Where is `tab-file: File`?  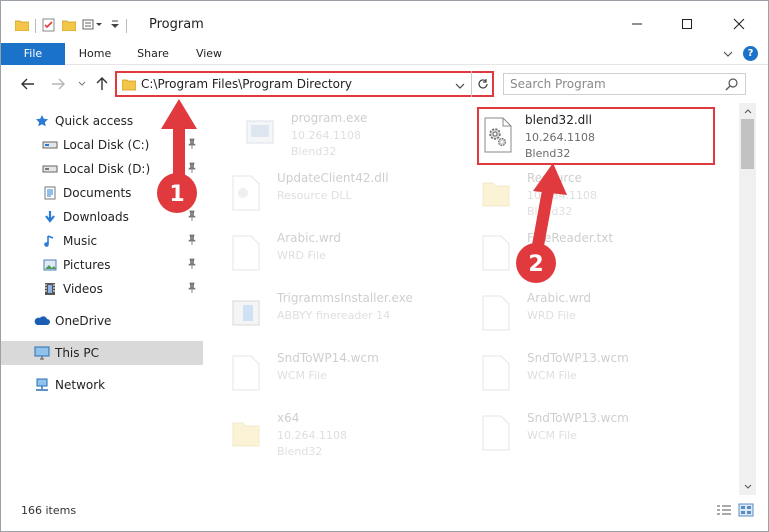
tab-file: File is located at coordinates (33, 54).